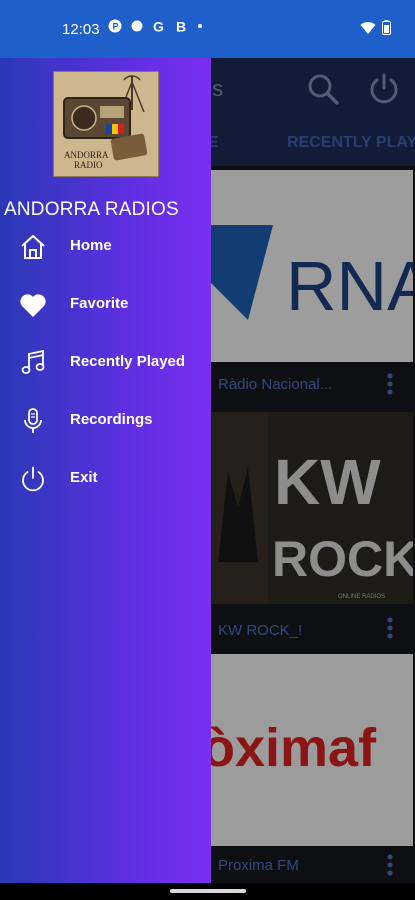 The height and width of the screenshot is (900, 415). I want to click on svg-text: ANDORRA, so click(86, 155).